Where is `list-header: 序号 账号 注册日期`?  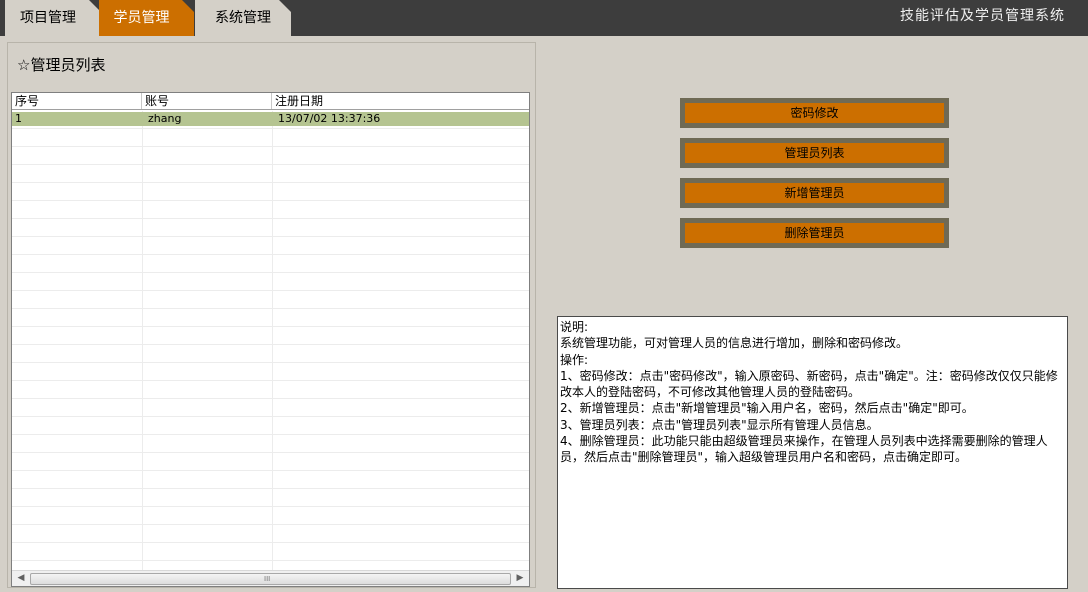 list-header: 序号 账号 注册日期 is located at coordinates (270, 101).